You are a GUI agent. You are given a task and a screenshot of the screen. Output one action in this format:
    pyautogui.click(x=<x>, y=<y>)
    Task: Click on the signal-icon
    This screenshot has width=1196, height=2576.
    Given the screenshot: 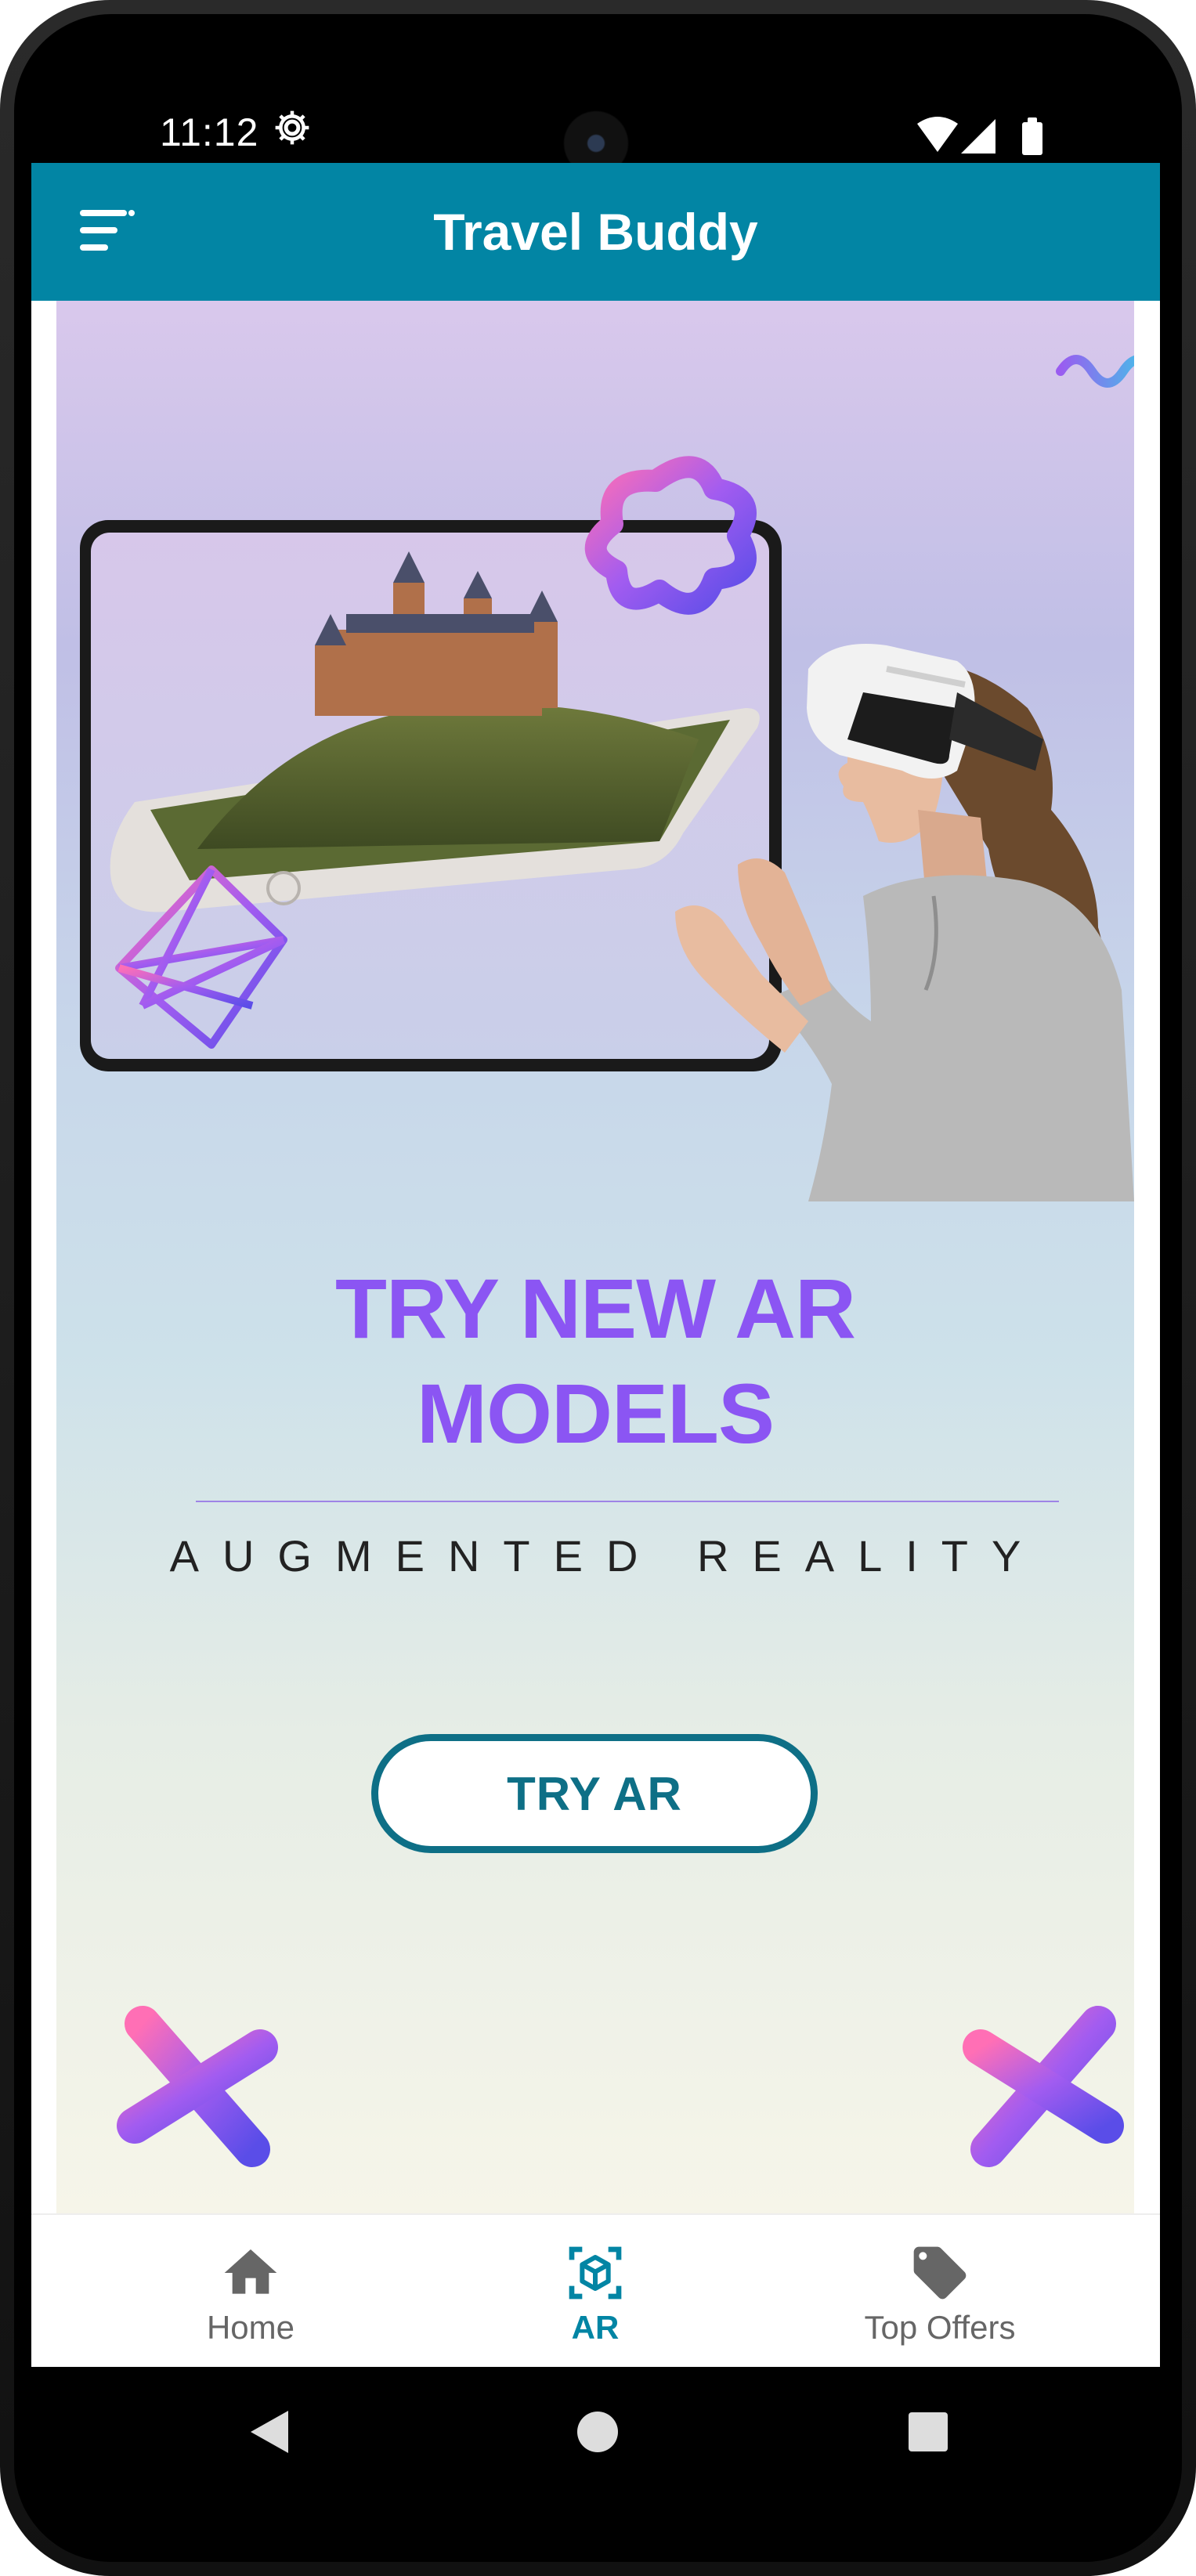 What is the action you would take?
    pyautogui.click(x=978, y=136)
    